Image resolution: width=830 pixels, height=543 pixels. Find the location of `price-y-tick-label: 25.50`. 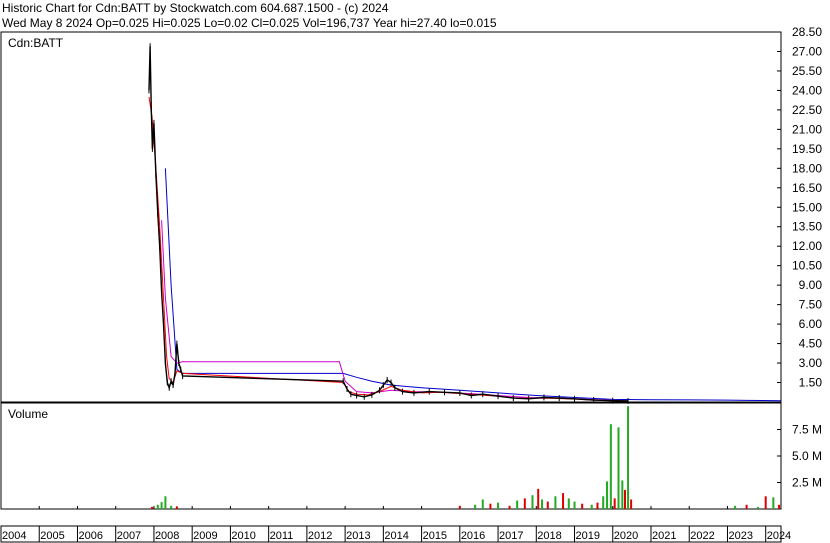

price-y-tick-label: 25.50 is located at coordinates (807, 71).